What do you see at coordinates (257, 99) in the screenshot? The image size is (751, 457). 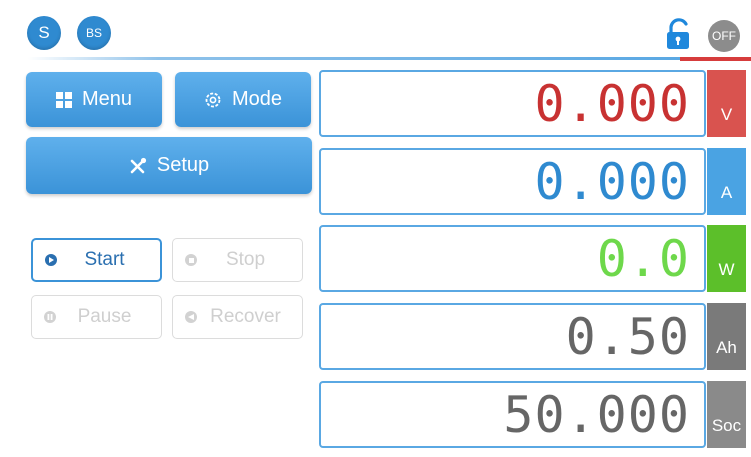 I see `mode-label: Mode` at bounding box center [257, 99].